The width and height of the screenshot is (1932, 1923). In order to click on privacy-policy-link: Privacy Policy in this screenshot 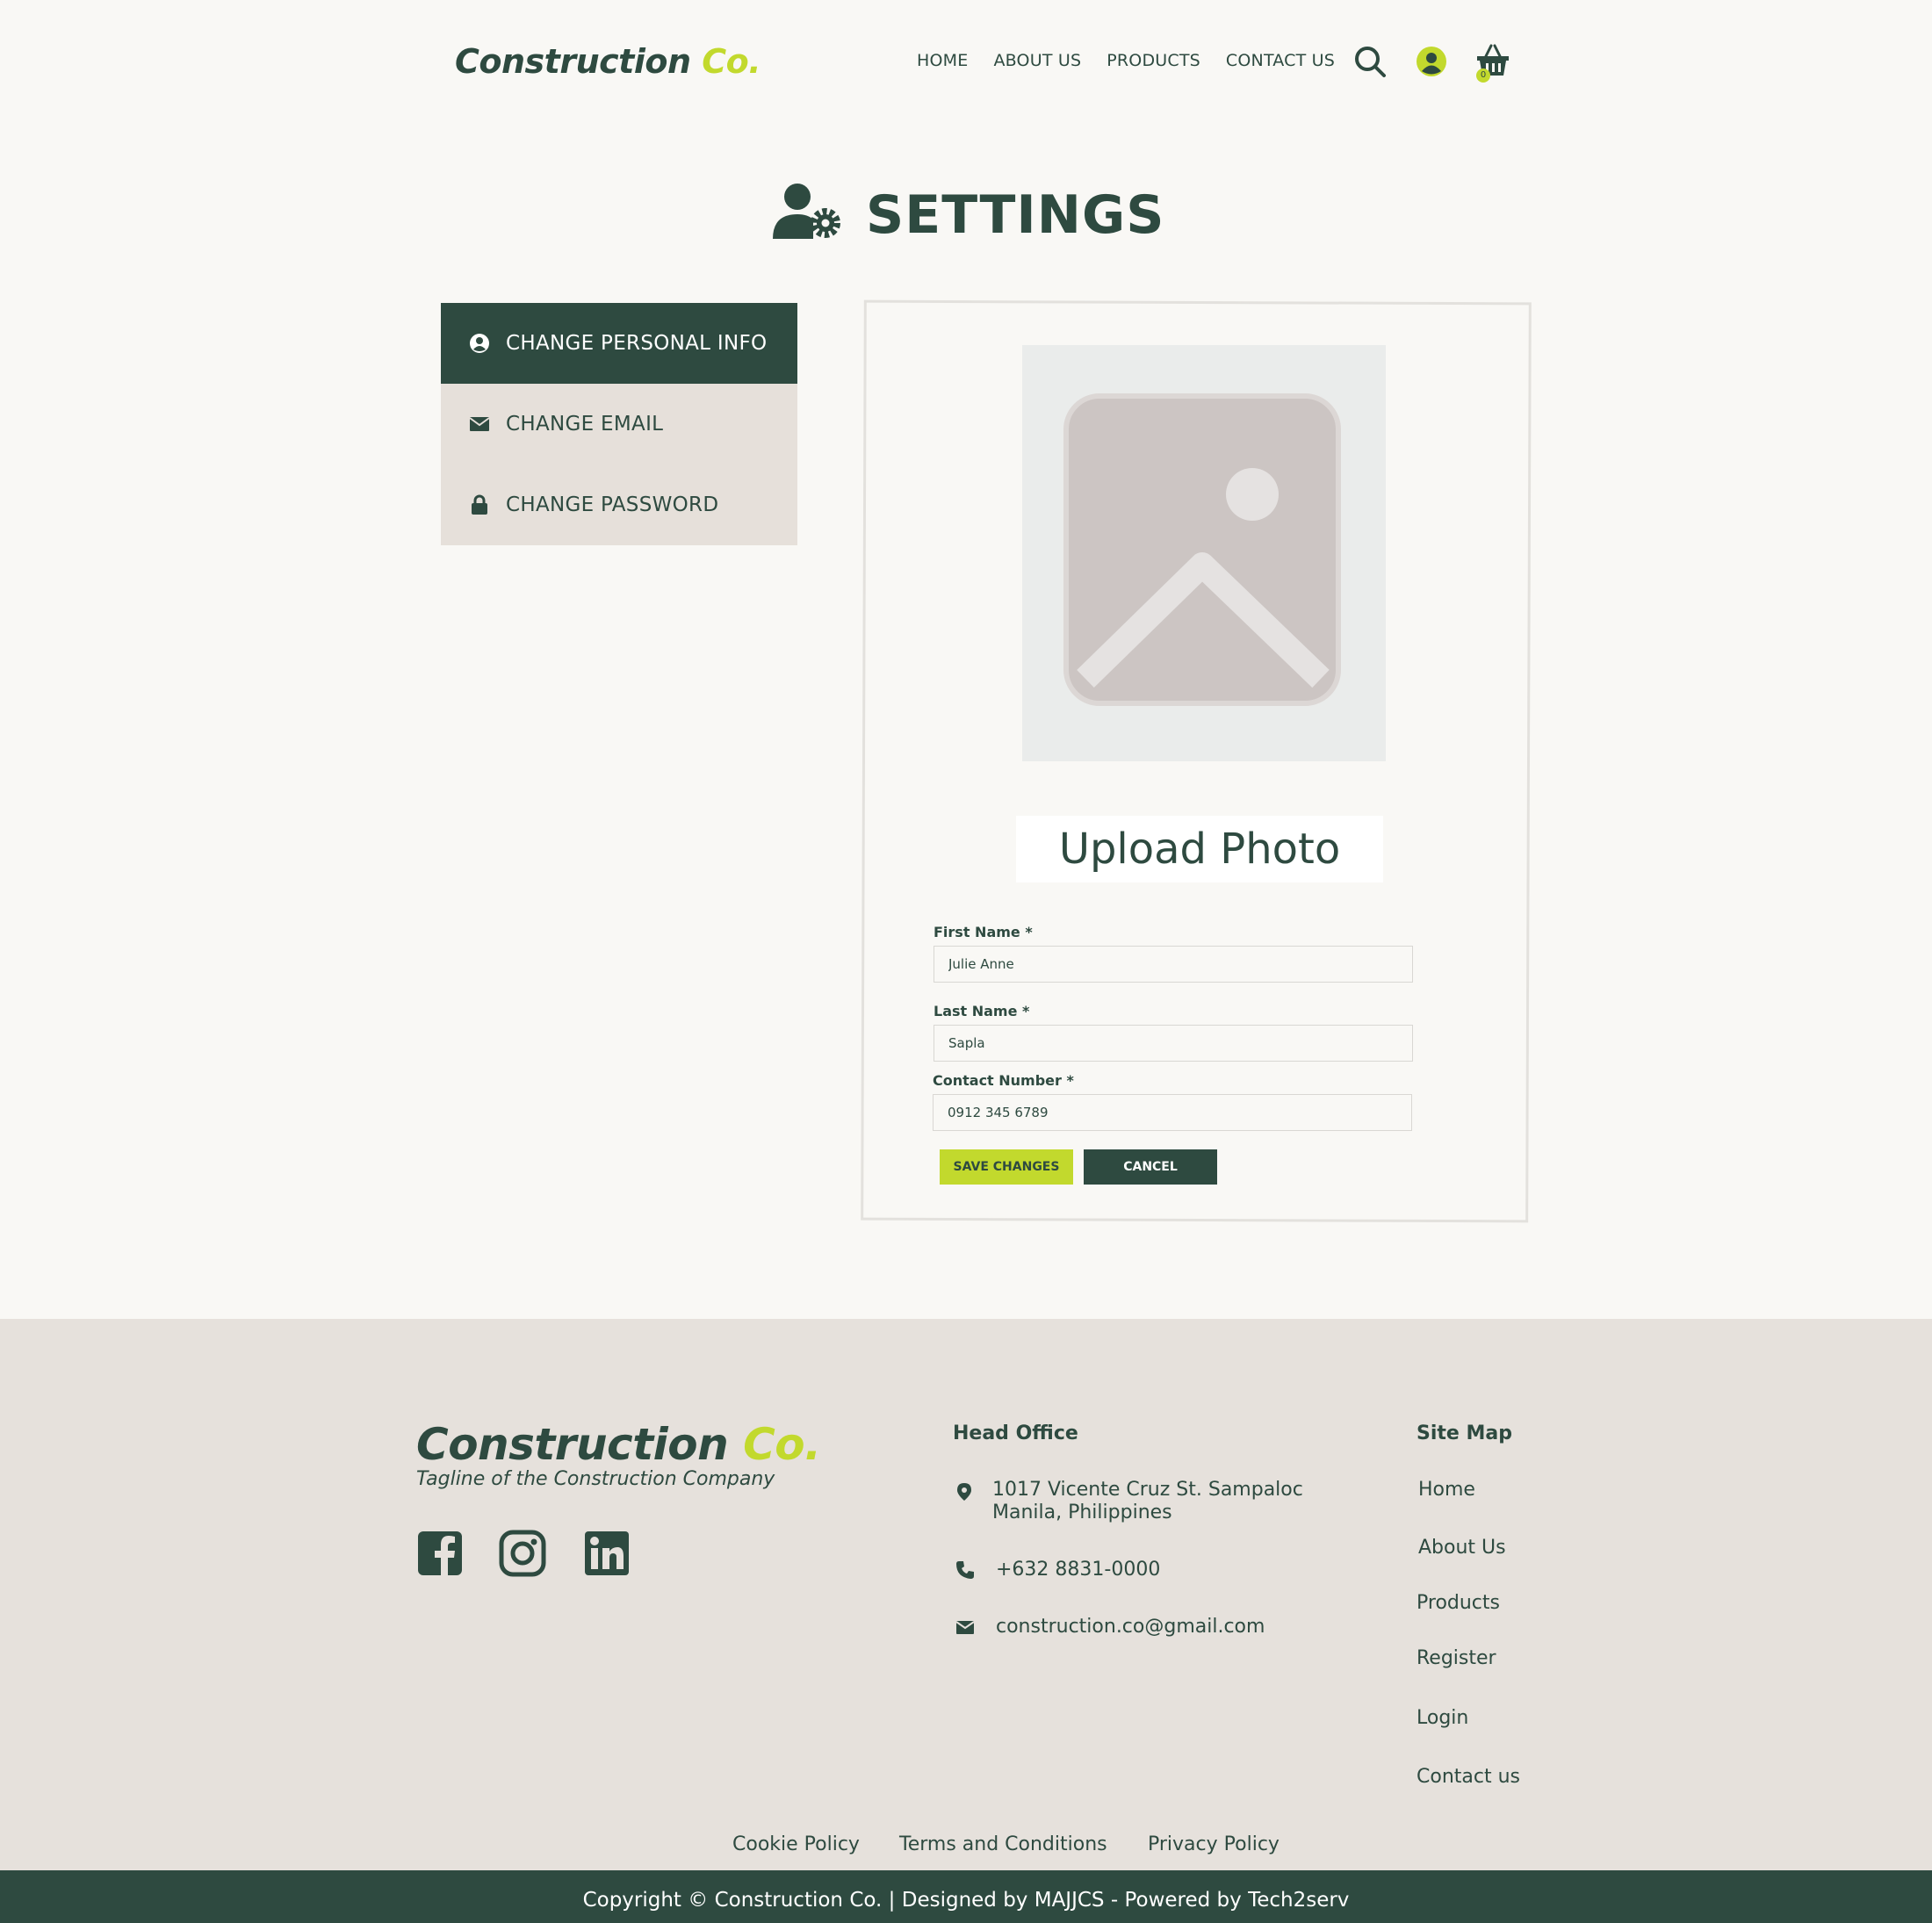, I will do `click(1214, 1844)`.